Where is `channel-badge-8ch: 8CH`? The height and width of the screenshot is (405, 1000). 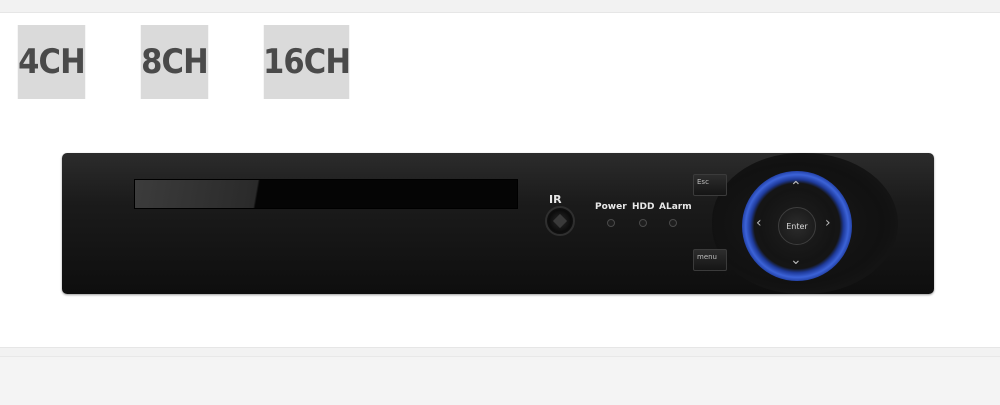
channel-badge-8ch: 8CH is located at coordinates (174, 62).